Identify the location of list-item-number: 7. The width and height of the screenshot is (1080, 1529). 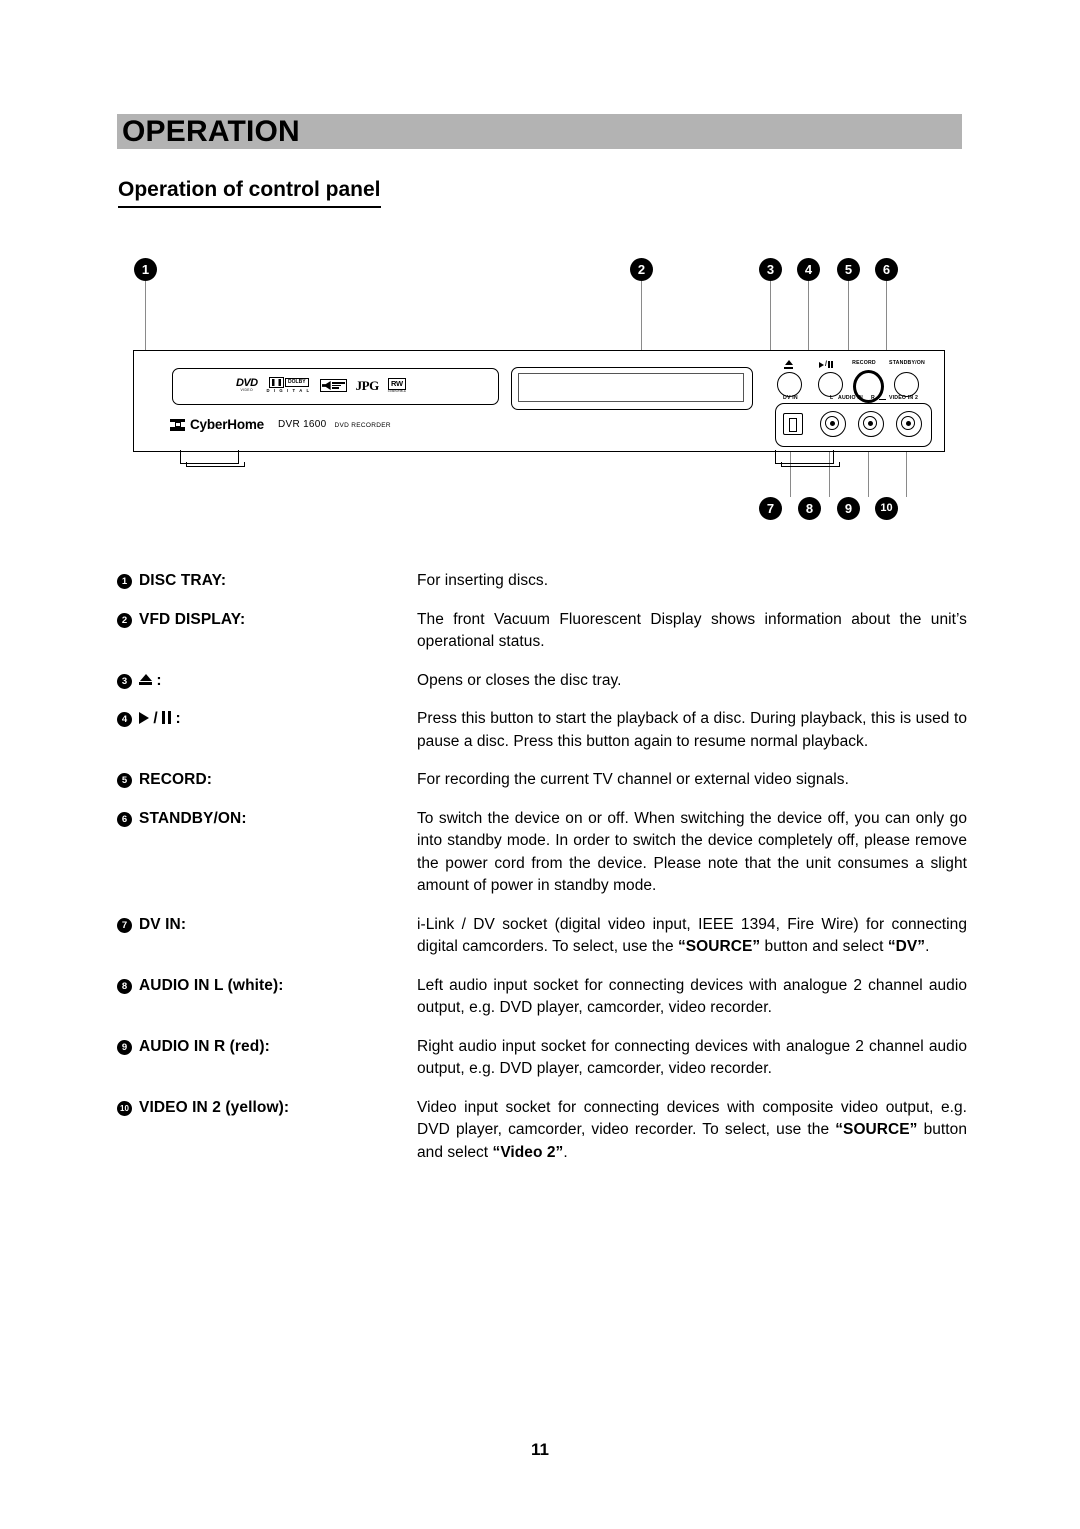
(128, 923).